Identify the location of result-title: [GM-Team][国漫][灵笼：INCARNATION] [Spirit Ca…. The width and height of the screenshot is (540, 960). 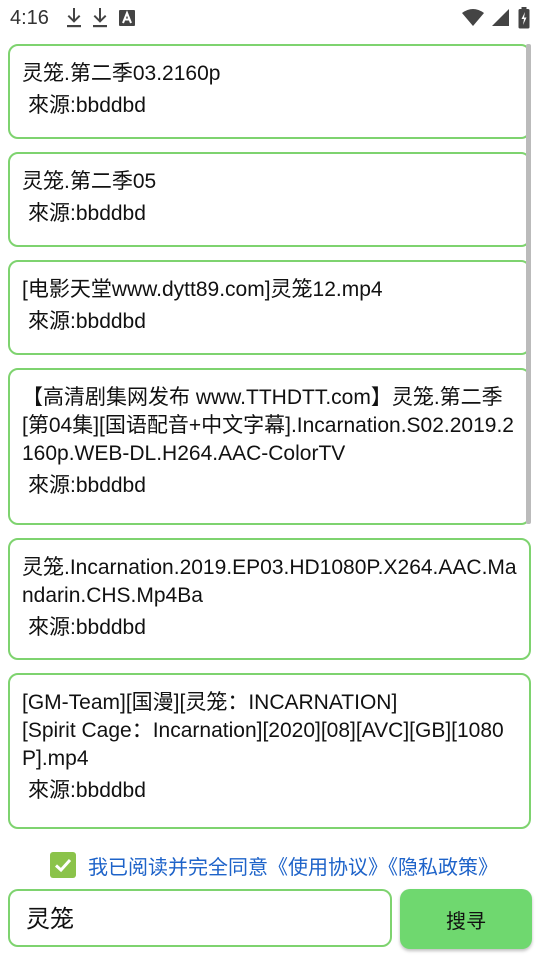
(263, 730).